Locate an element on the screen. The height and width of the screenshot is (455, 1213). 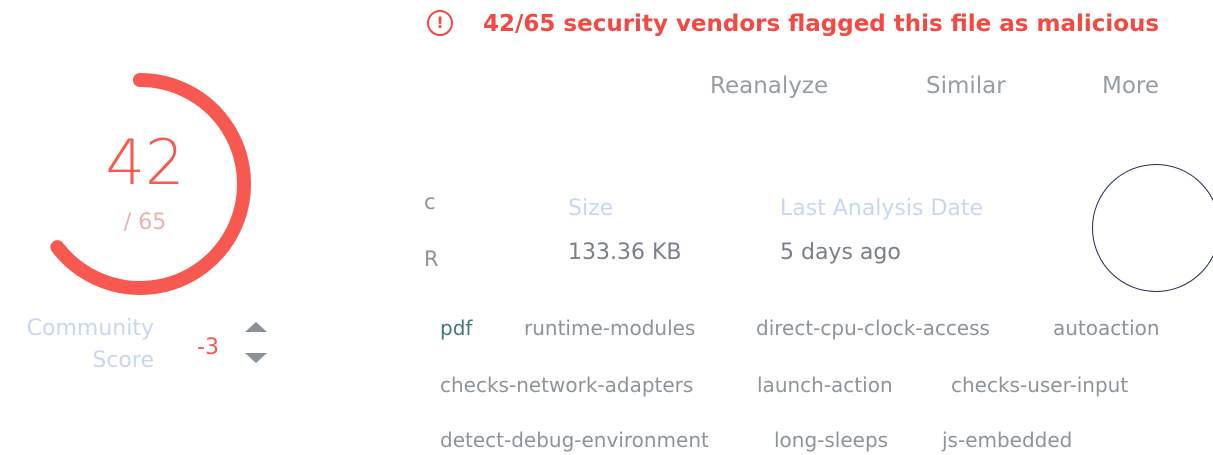
community-score-value: -3 is located at coordinates (208, 347).